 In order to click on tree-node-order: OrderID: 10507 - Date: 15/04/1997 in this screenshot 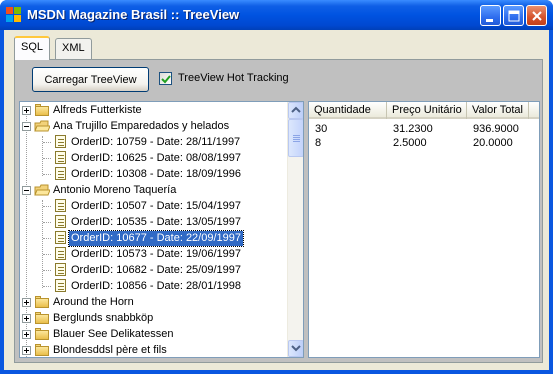, I will do `click(154, 206)`.